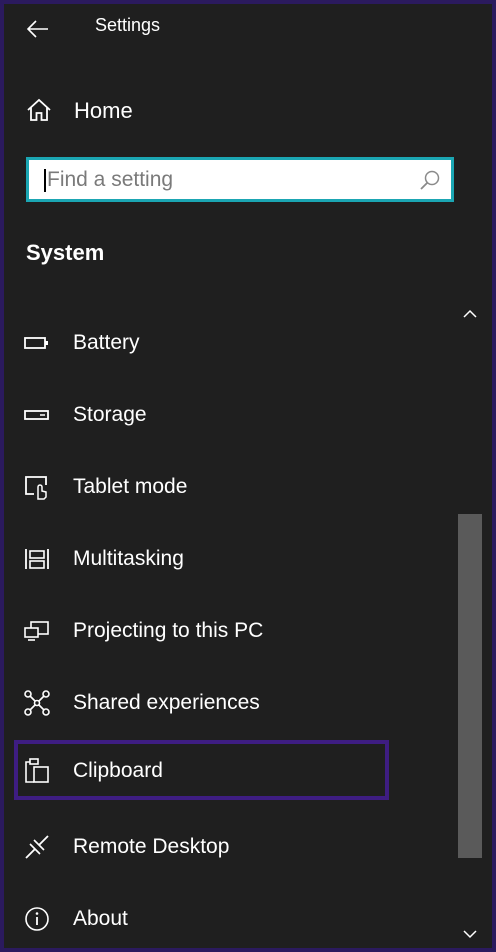 Image resolution: width=496 pixels, height=952 pixels. What do you see at coordinates (151, 846) in the screenshot?
I see `nav-item-label: Remote Desktop` at bounding box center [151, 846].